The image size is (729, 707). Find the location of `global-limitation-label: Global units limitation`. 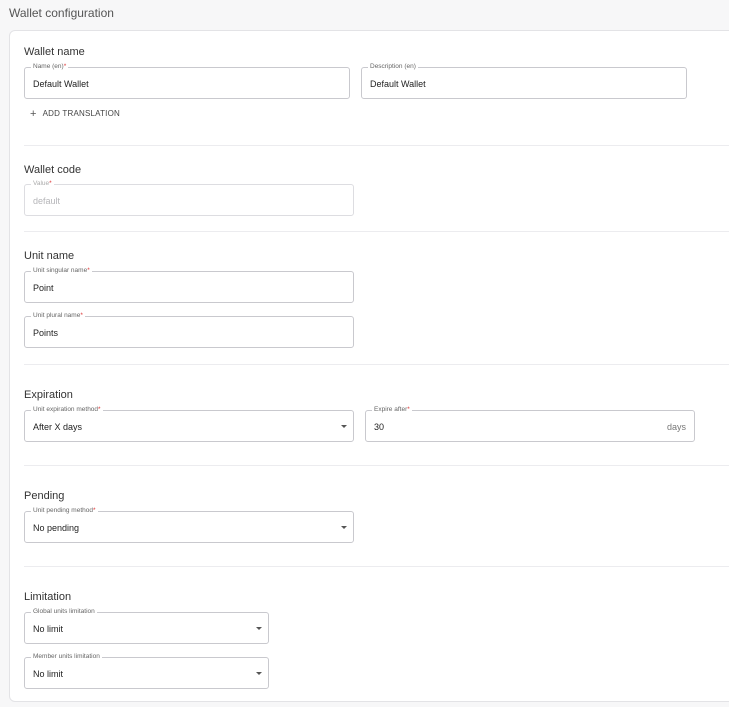

global-limitation-label: Global units limitation is located at coordinates (64, 612).